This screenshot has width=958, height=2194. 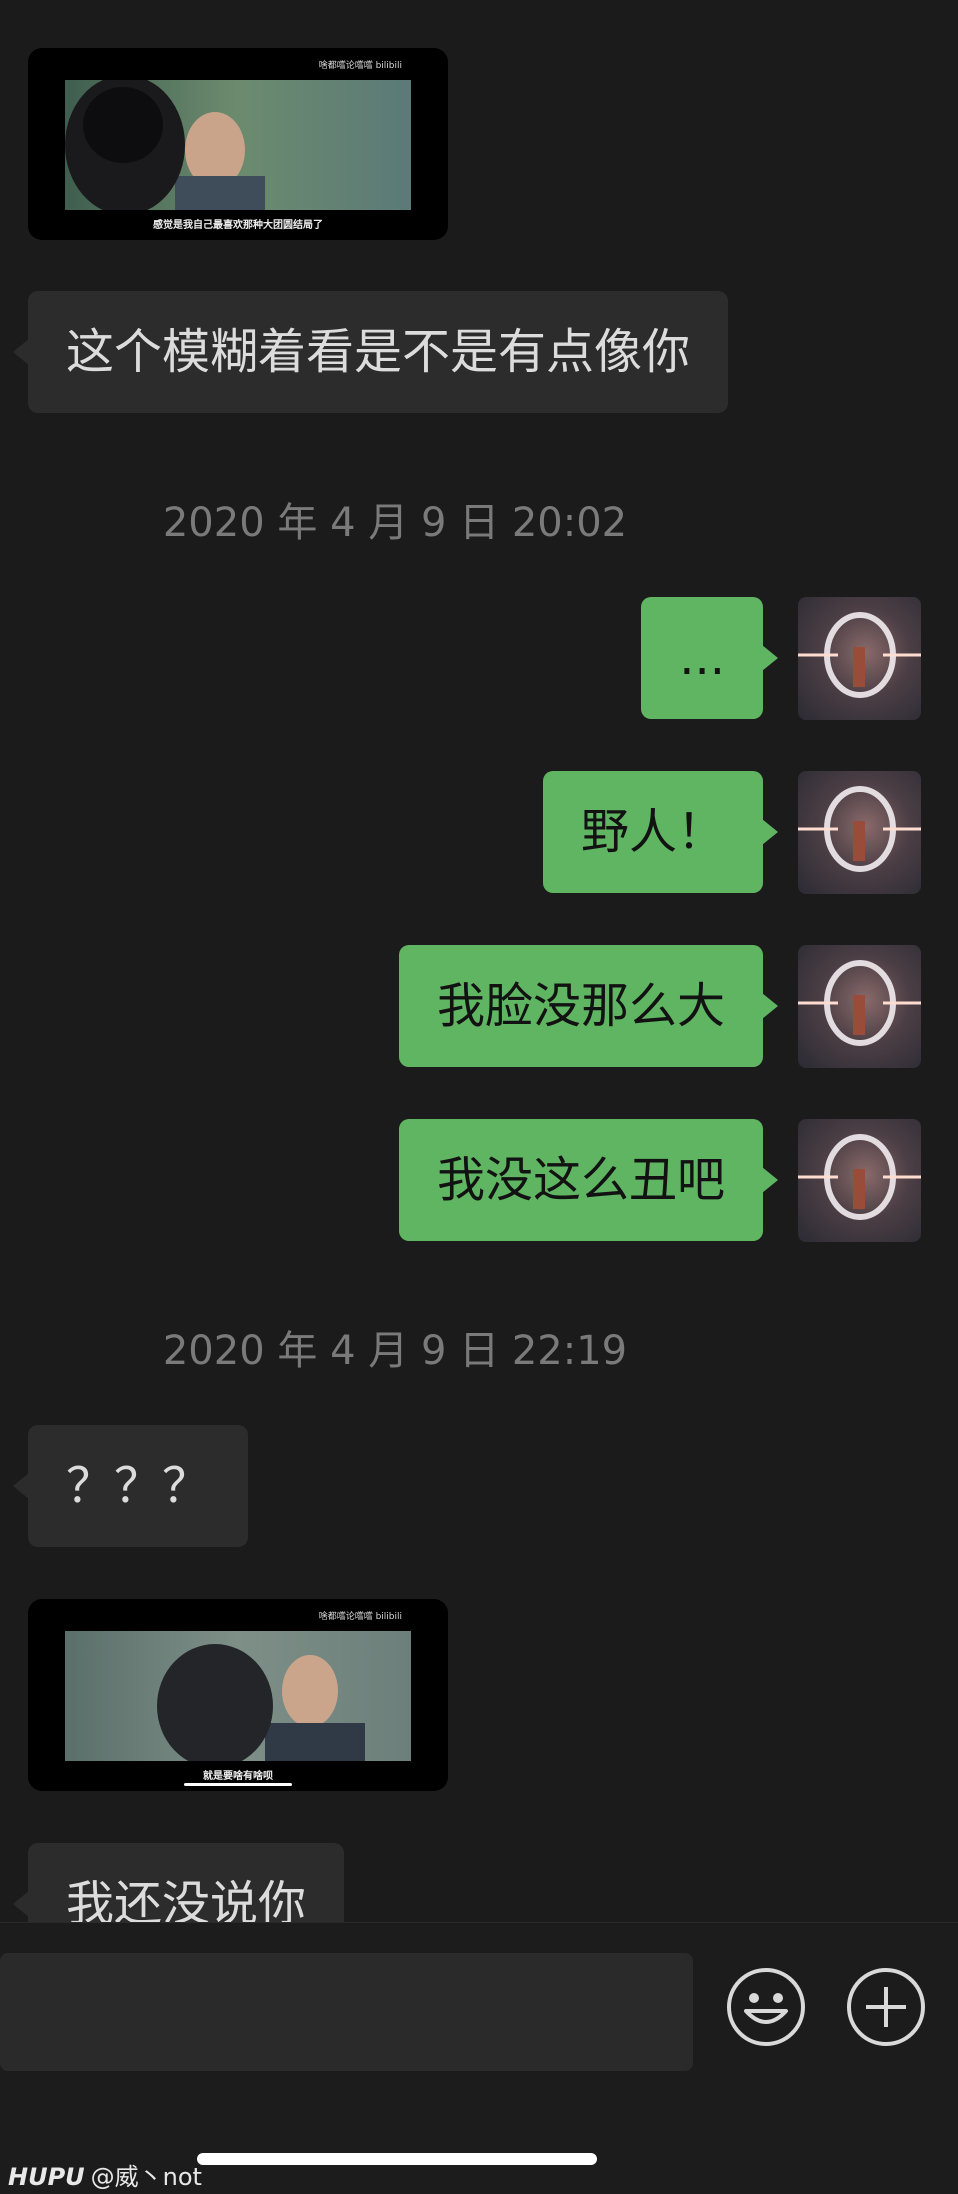 What do you see at coordinates (652, 832) in the screenshot?
I see `message-text: 野人！` at bounding box center [652, 832].